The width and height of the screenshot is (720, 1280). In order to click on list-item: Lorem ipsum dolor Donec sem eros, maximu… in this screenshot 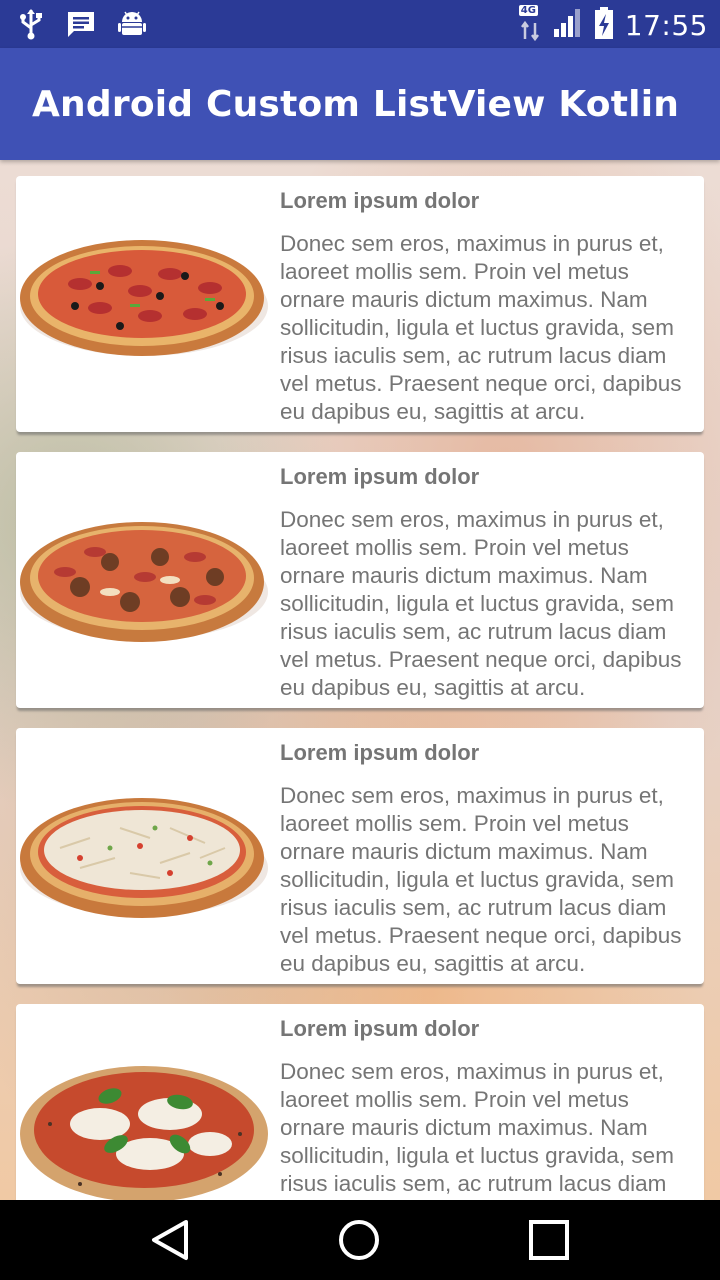, I will do `click(360, 1102)`.